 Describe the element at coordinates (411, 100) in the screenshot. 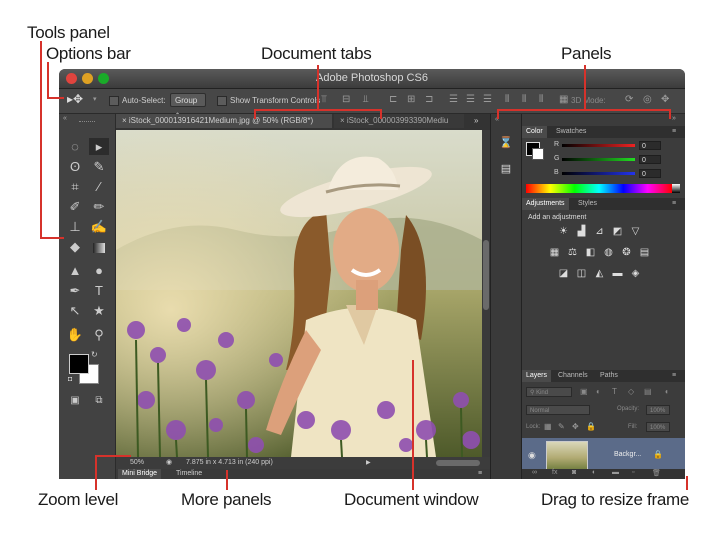

I see `align-hcenter-icon: ⊞` at that location.